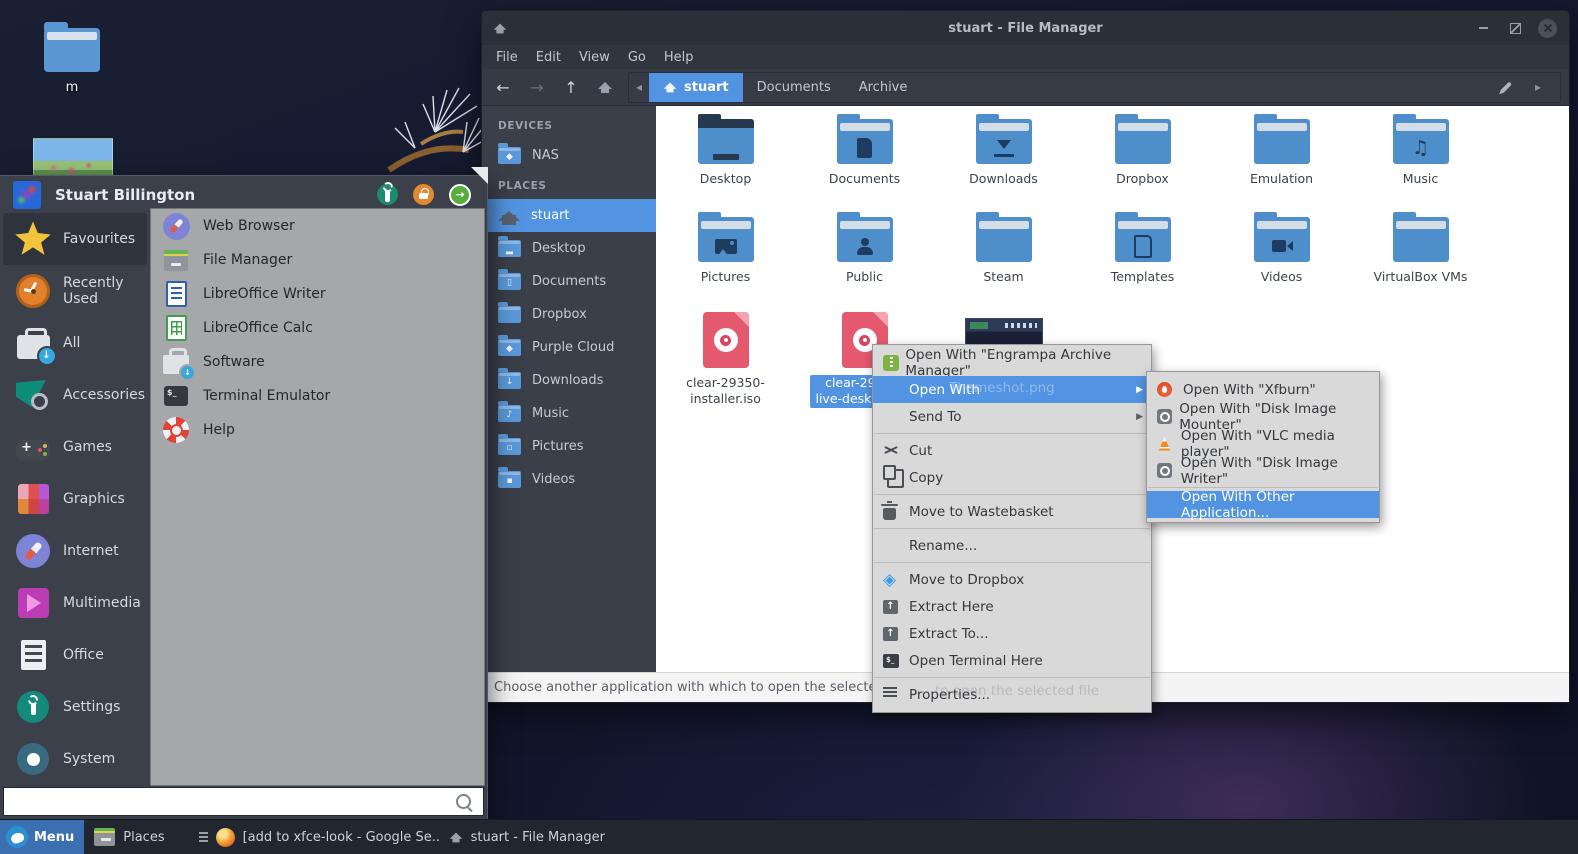 The height and width of the screenshot is (854, 1578). I want to click on app-item-label: File Manager, so click(248, 260).